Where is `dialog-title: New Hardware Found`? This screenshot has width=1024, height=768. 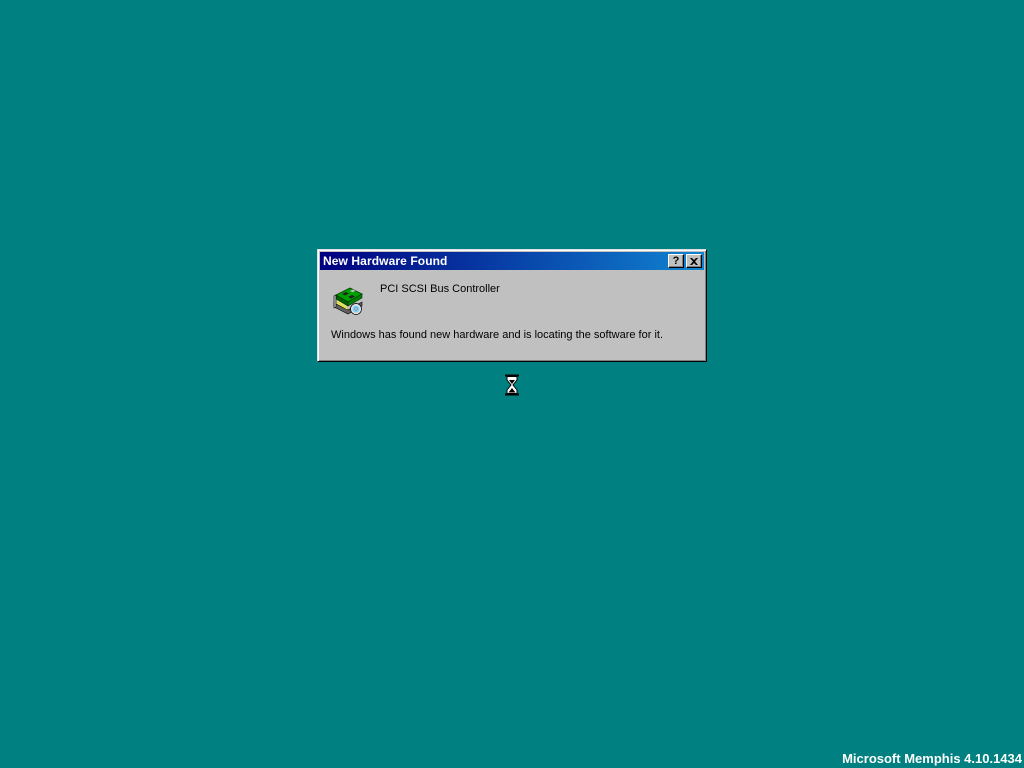
dialog-title: New Hardware Found is located at coordinates (385, 261).